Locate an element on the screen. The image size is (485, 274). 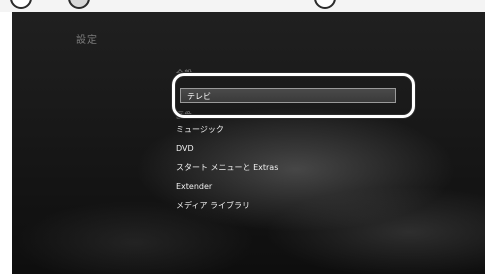
menu-item-extender: Extender is located at coordinates (194, 187).